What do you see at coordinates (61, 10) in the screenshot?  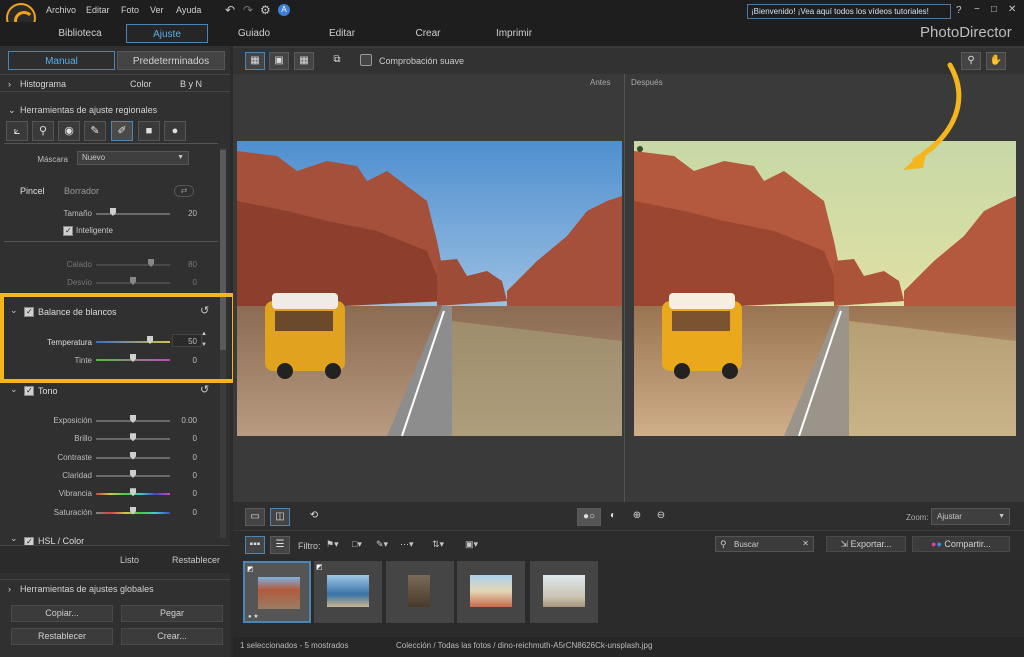 I see `menu-archivo: Archivo` at bounding box center [61, 10].